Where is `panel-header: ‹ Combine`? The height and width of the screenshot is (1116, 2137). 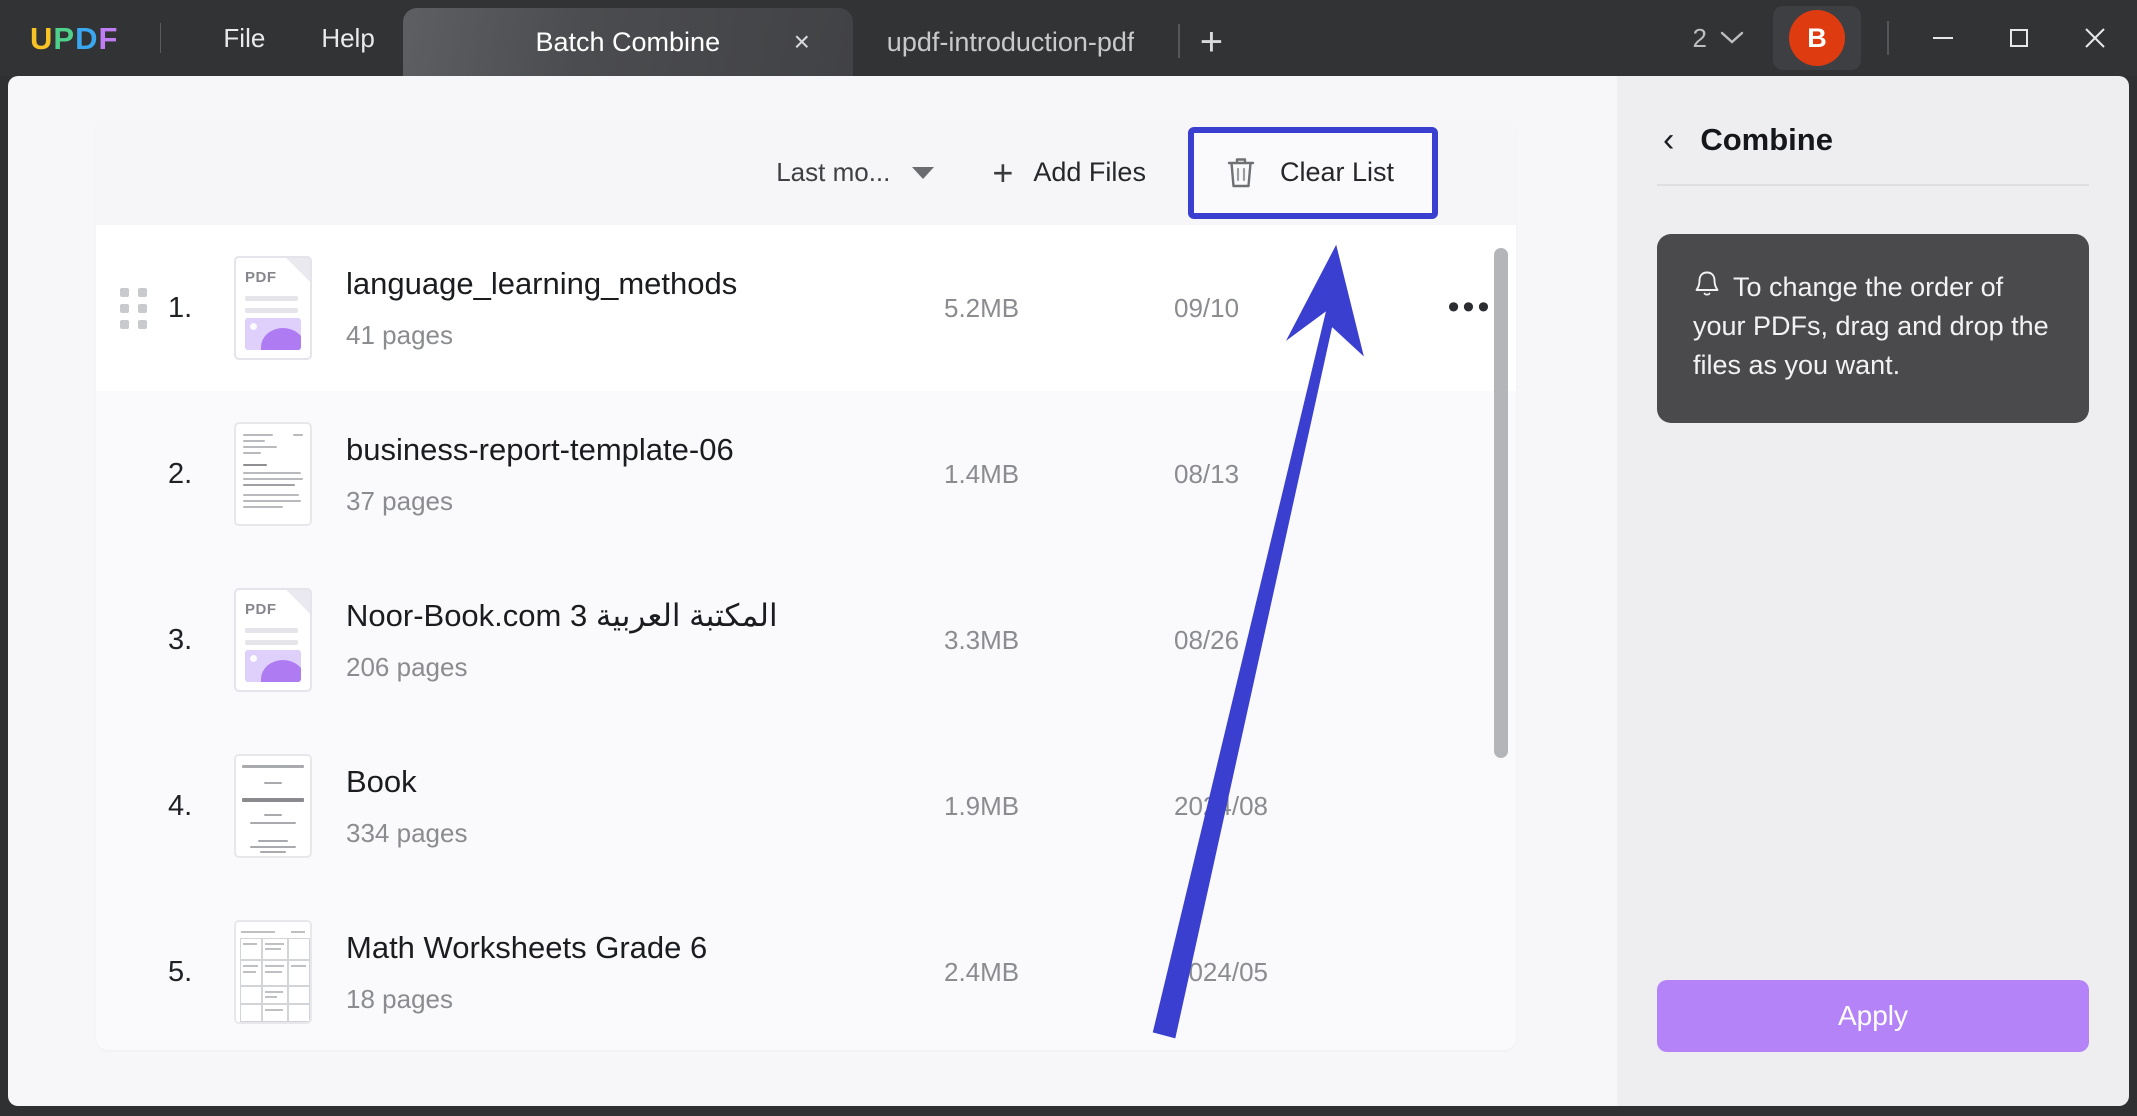
panel-header: ‹ Combine is located at coordinates (1873, 147).